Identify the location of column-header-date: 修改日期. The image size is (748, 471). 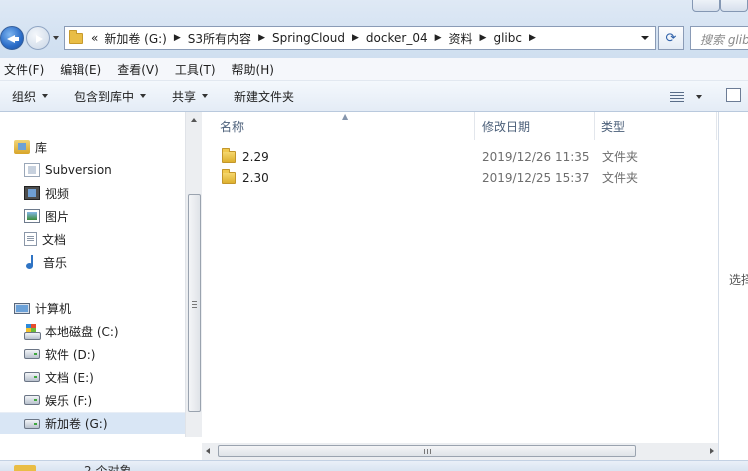
(537, 126).